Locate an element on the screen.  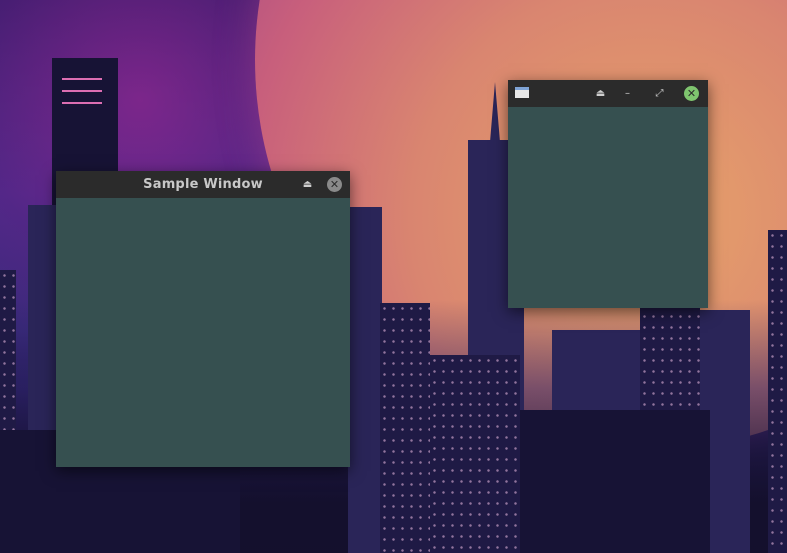
window-titlebar: Sample Window ⏏ ✕ is located at coordinates (203, 184).